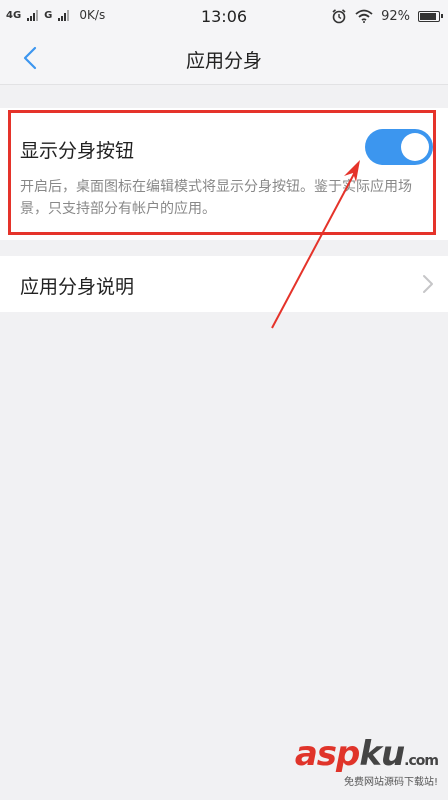  What do you see at coordinates (395, 16) in the screenshot?
I see `battery-percent: 92%` at bounding box center [395, 16].